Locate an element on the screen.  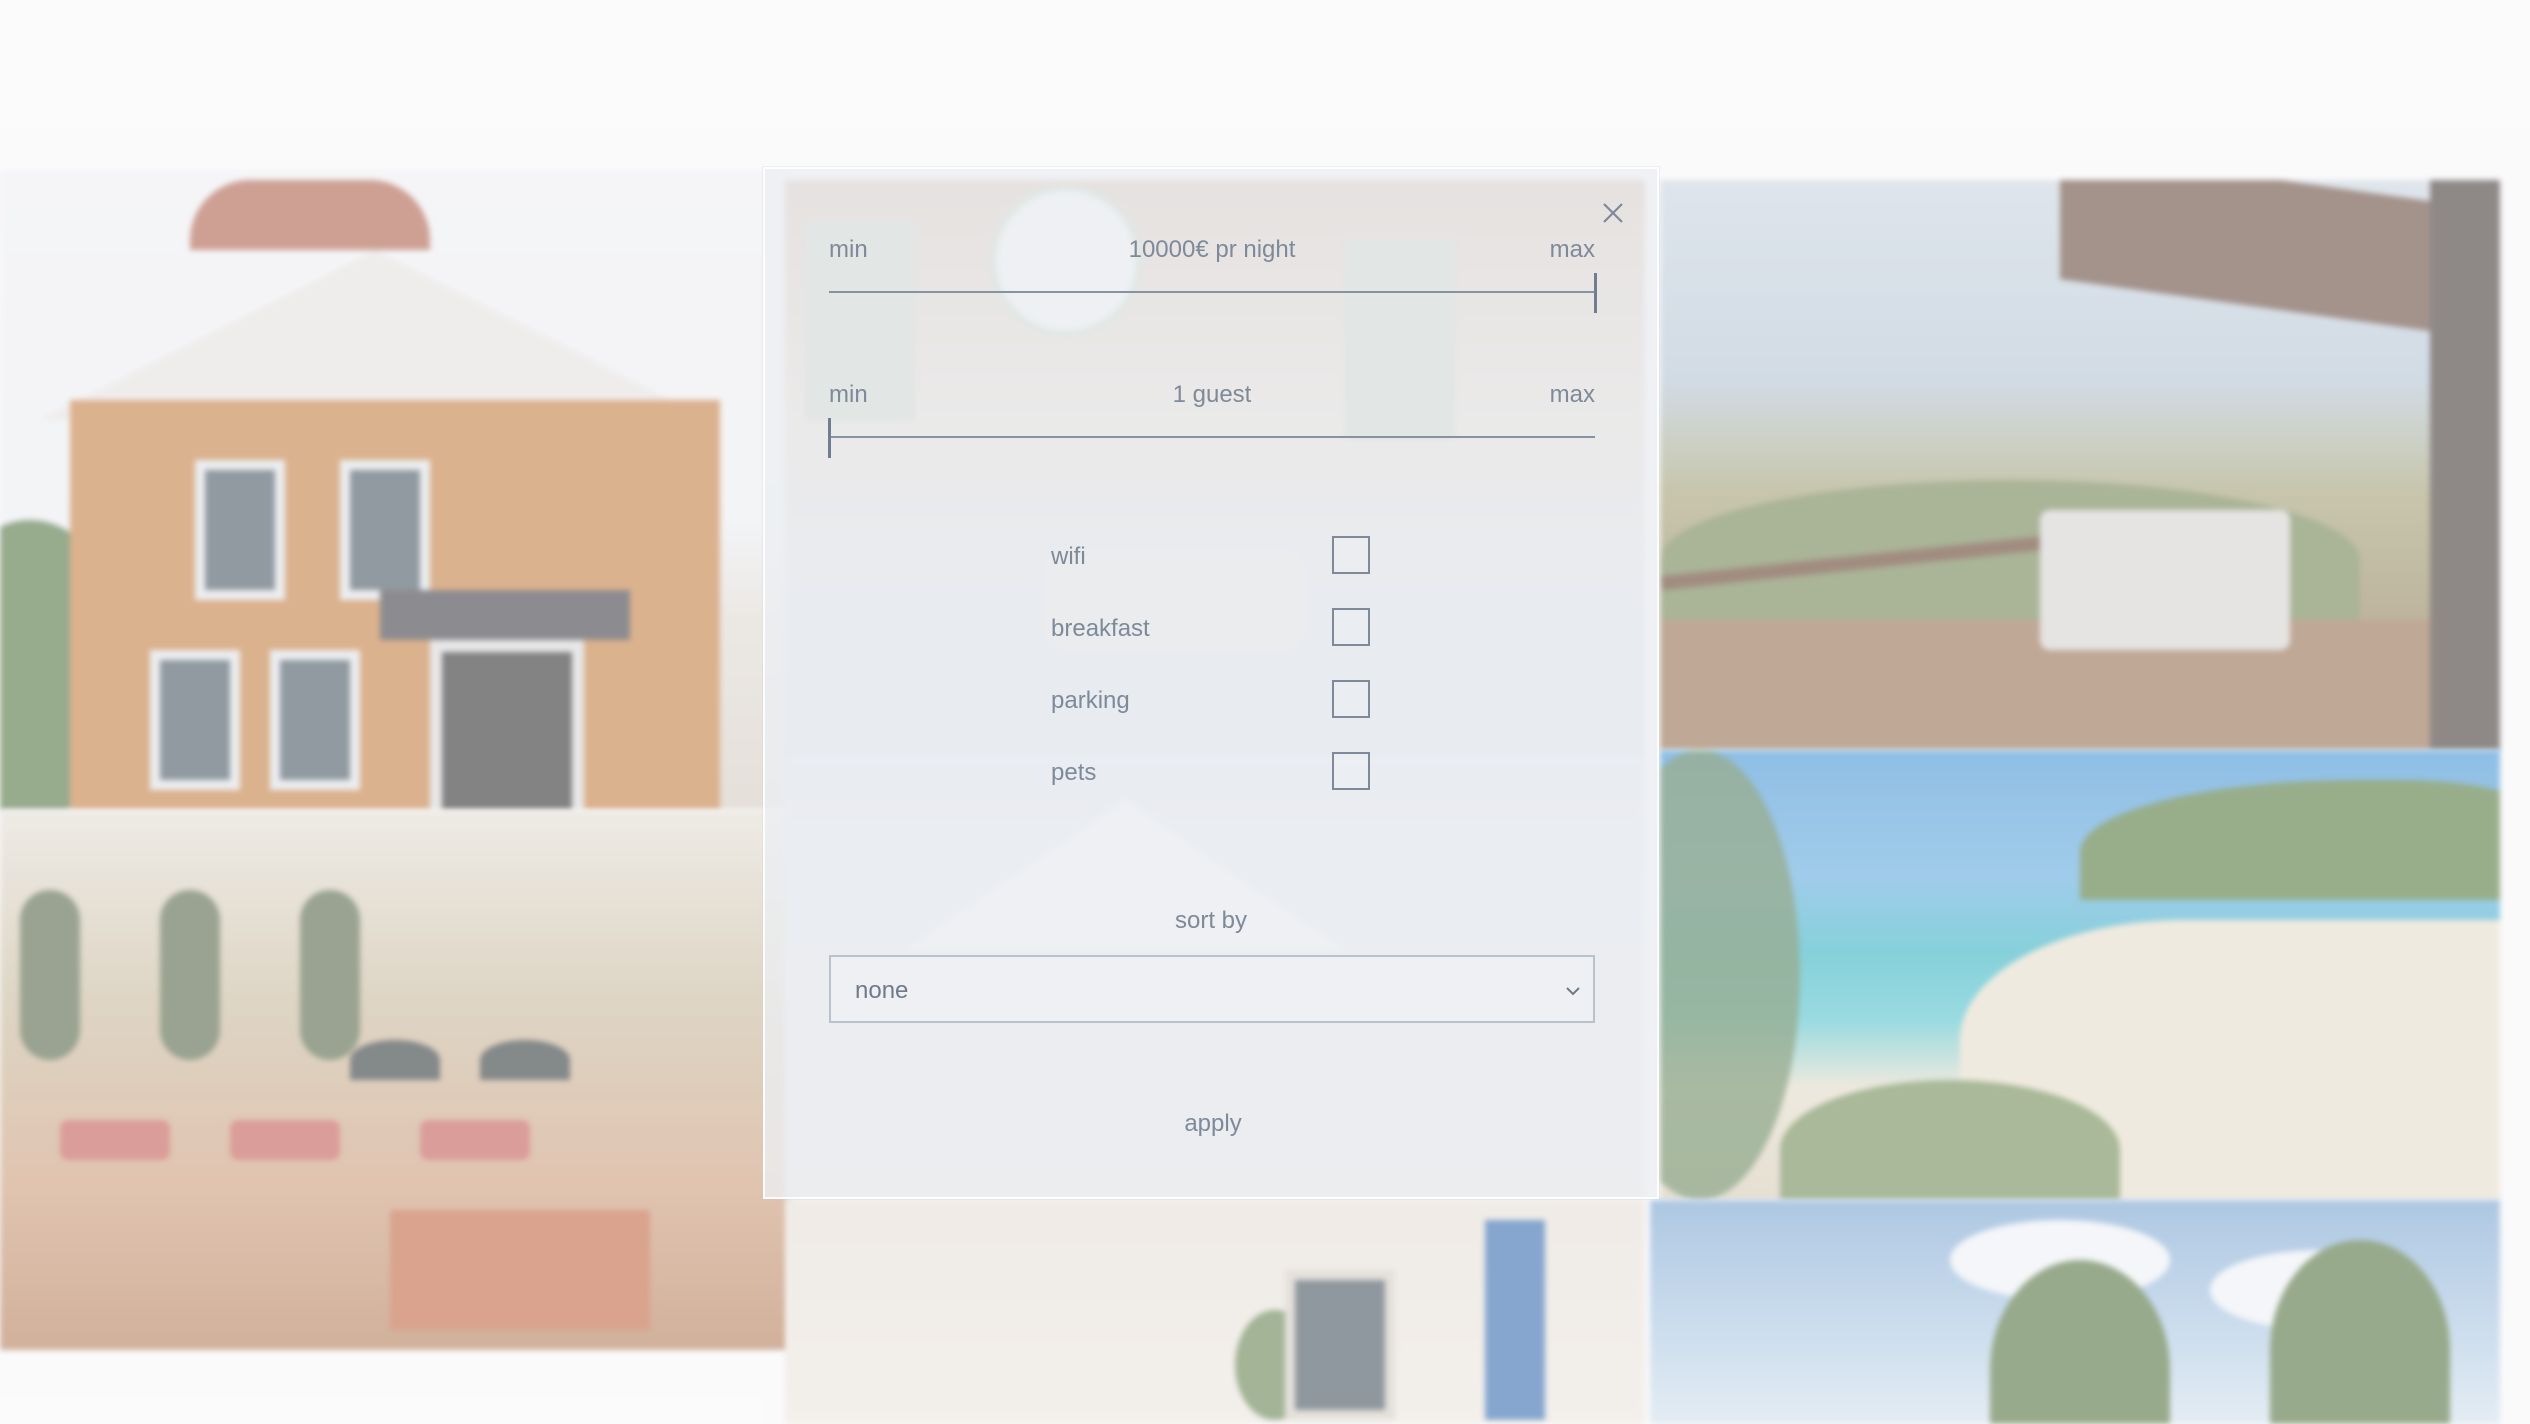
price-slider-track is located at coordinates (1212, 292).